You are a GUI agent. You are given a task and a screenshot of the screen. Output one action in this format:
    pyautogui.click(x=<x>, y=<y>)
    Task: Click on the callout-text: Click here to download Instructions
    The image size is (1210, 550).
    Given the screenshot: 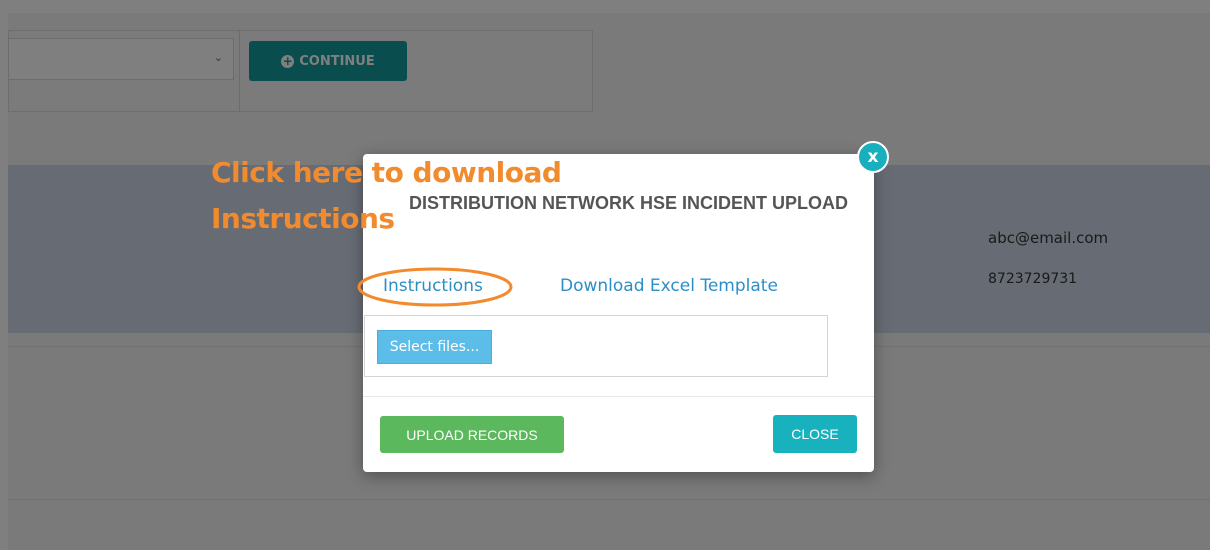 What is the action you would take?
    pyautogui.click(x=386, y=195)
    